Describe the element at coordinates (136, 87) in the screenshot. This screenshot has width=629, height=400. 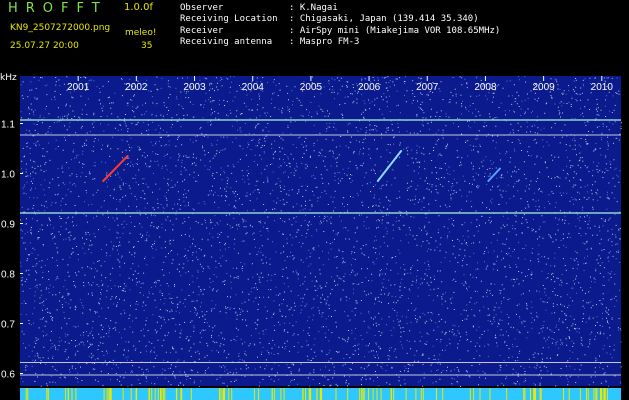
I see `x-tick-label: 2002` at that location.